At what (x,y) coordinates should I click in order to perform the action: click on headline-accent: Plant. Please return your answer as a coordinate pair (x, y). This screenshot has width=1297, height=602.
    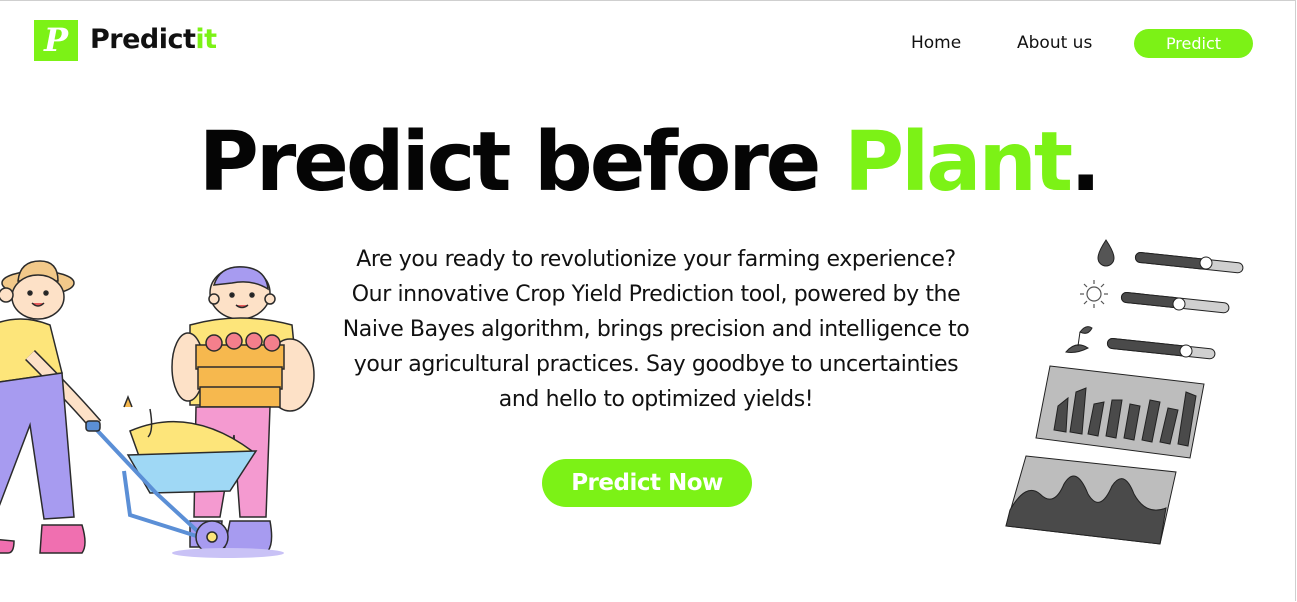
    Looking at the image, I should click on (958, 162).